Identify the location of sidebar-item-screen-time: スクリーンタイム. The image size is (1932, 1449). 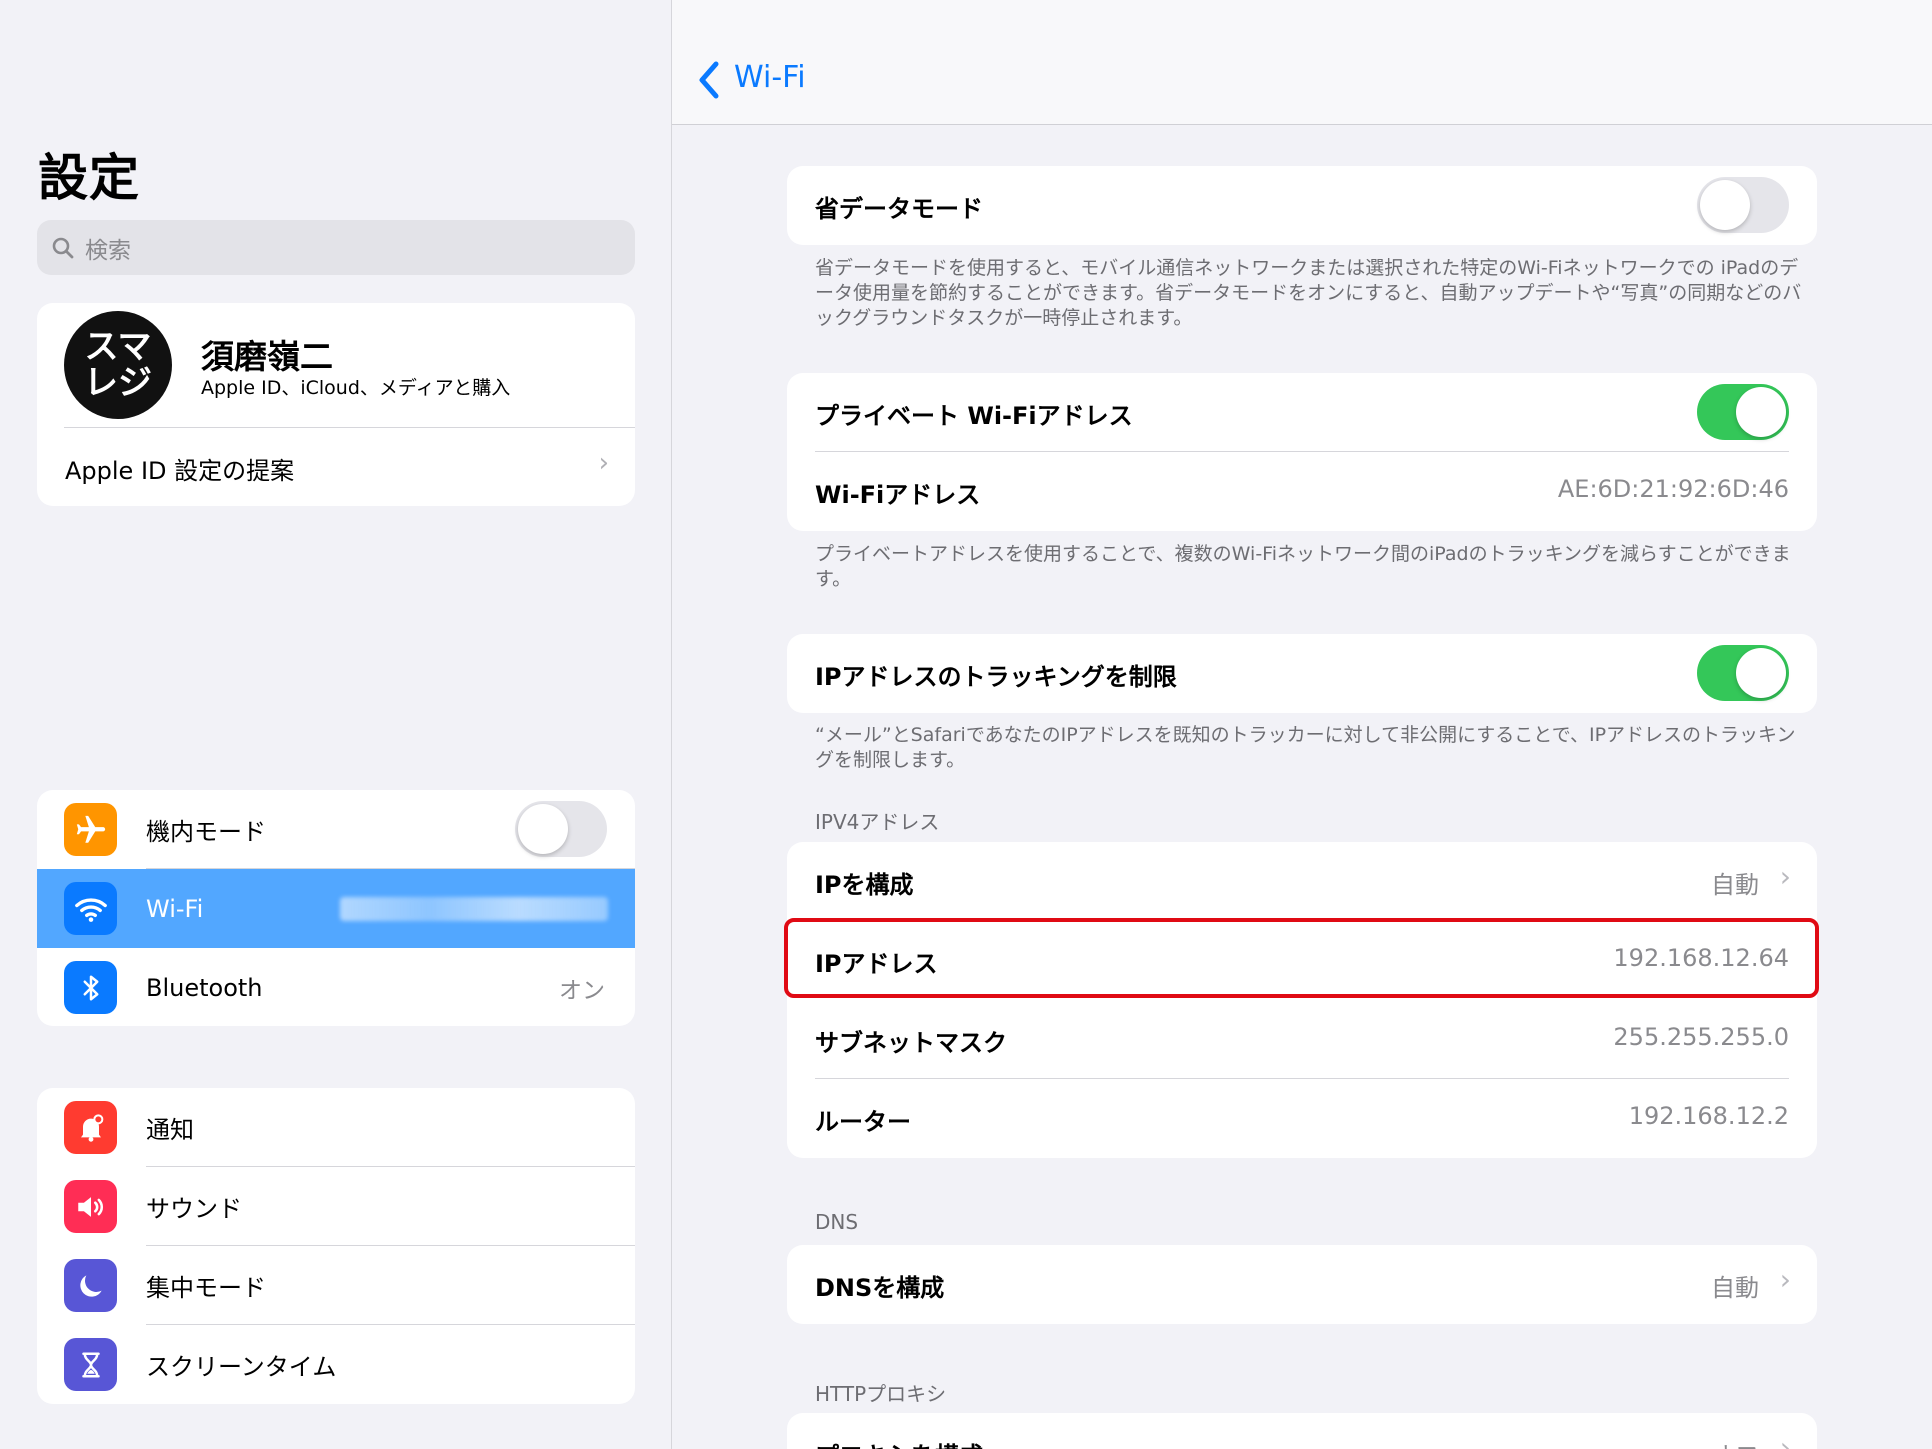
(336, 1364).